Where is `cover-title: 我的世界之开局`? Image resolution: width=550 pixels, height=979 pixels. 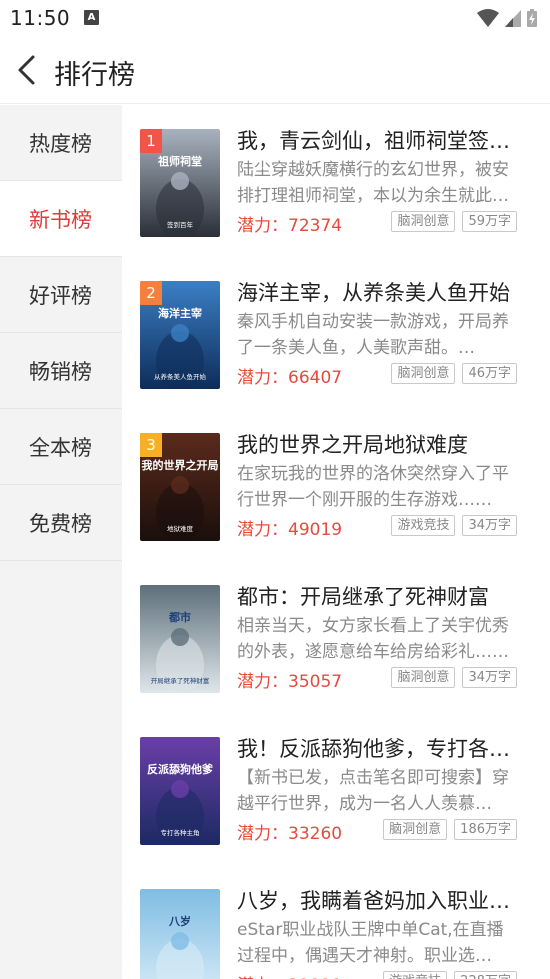
cover-title: 我的世界之开局 is located at coordinates (180, 465).